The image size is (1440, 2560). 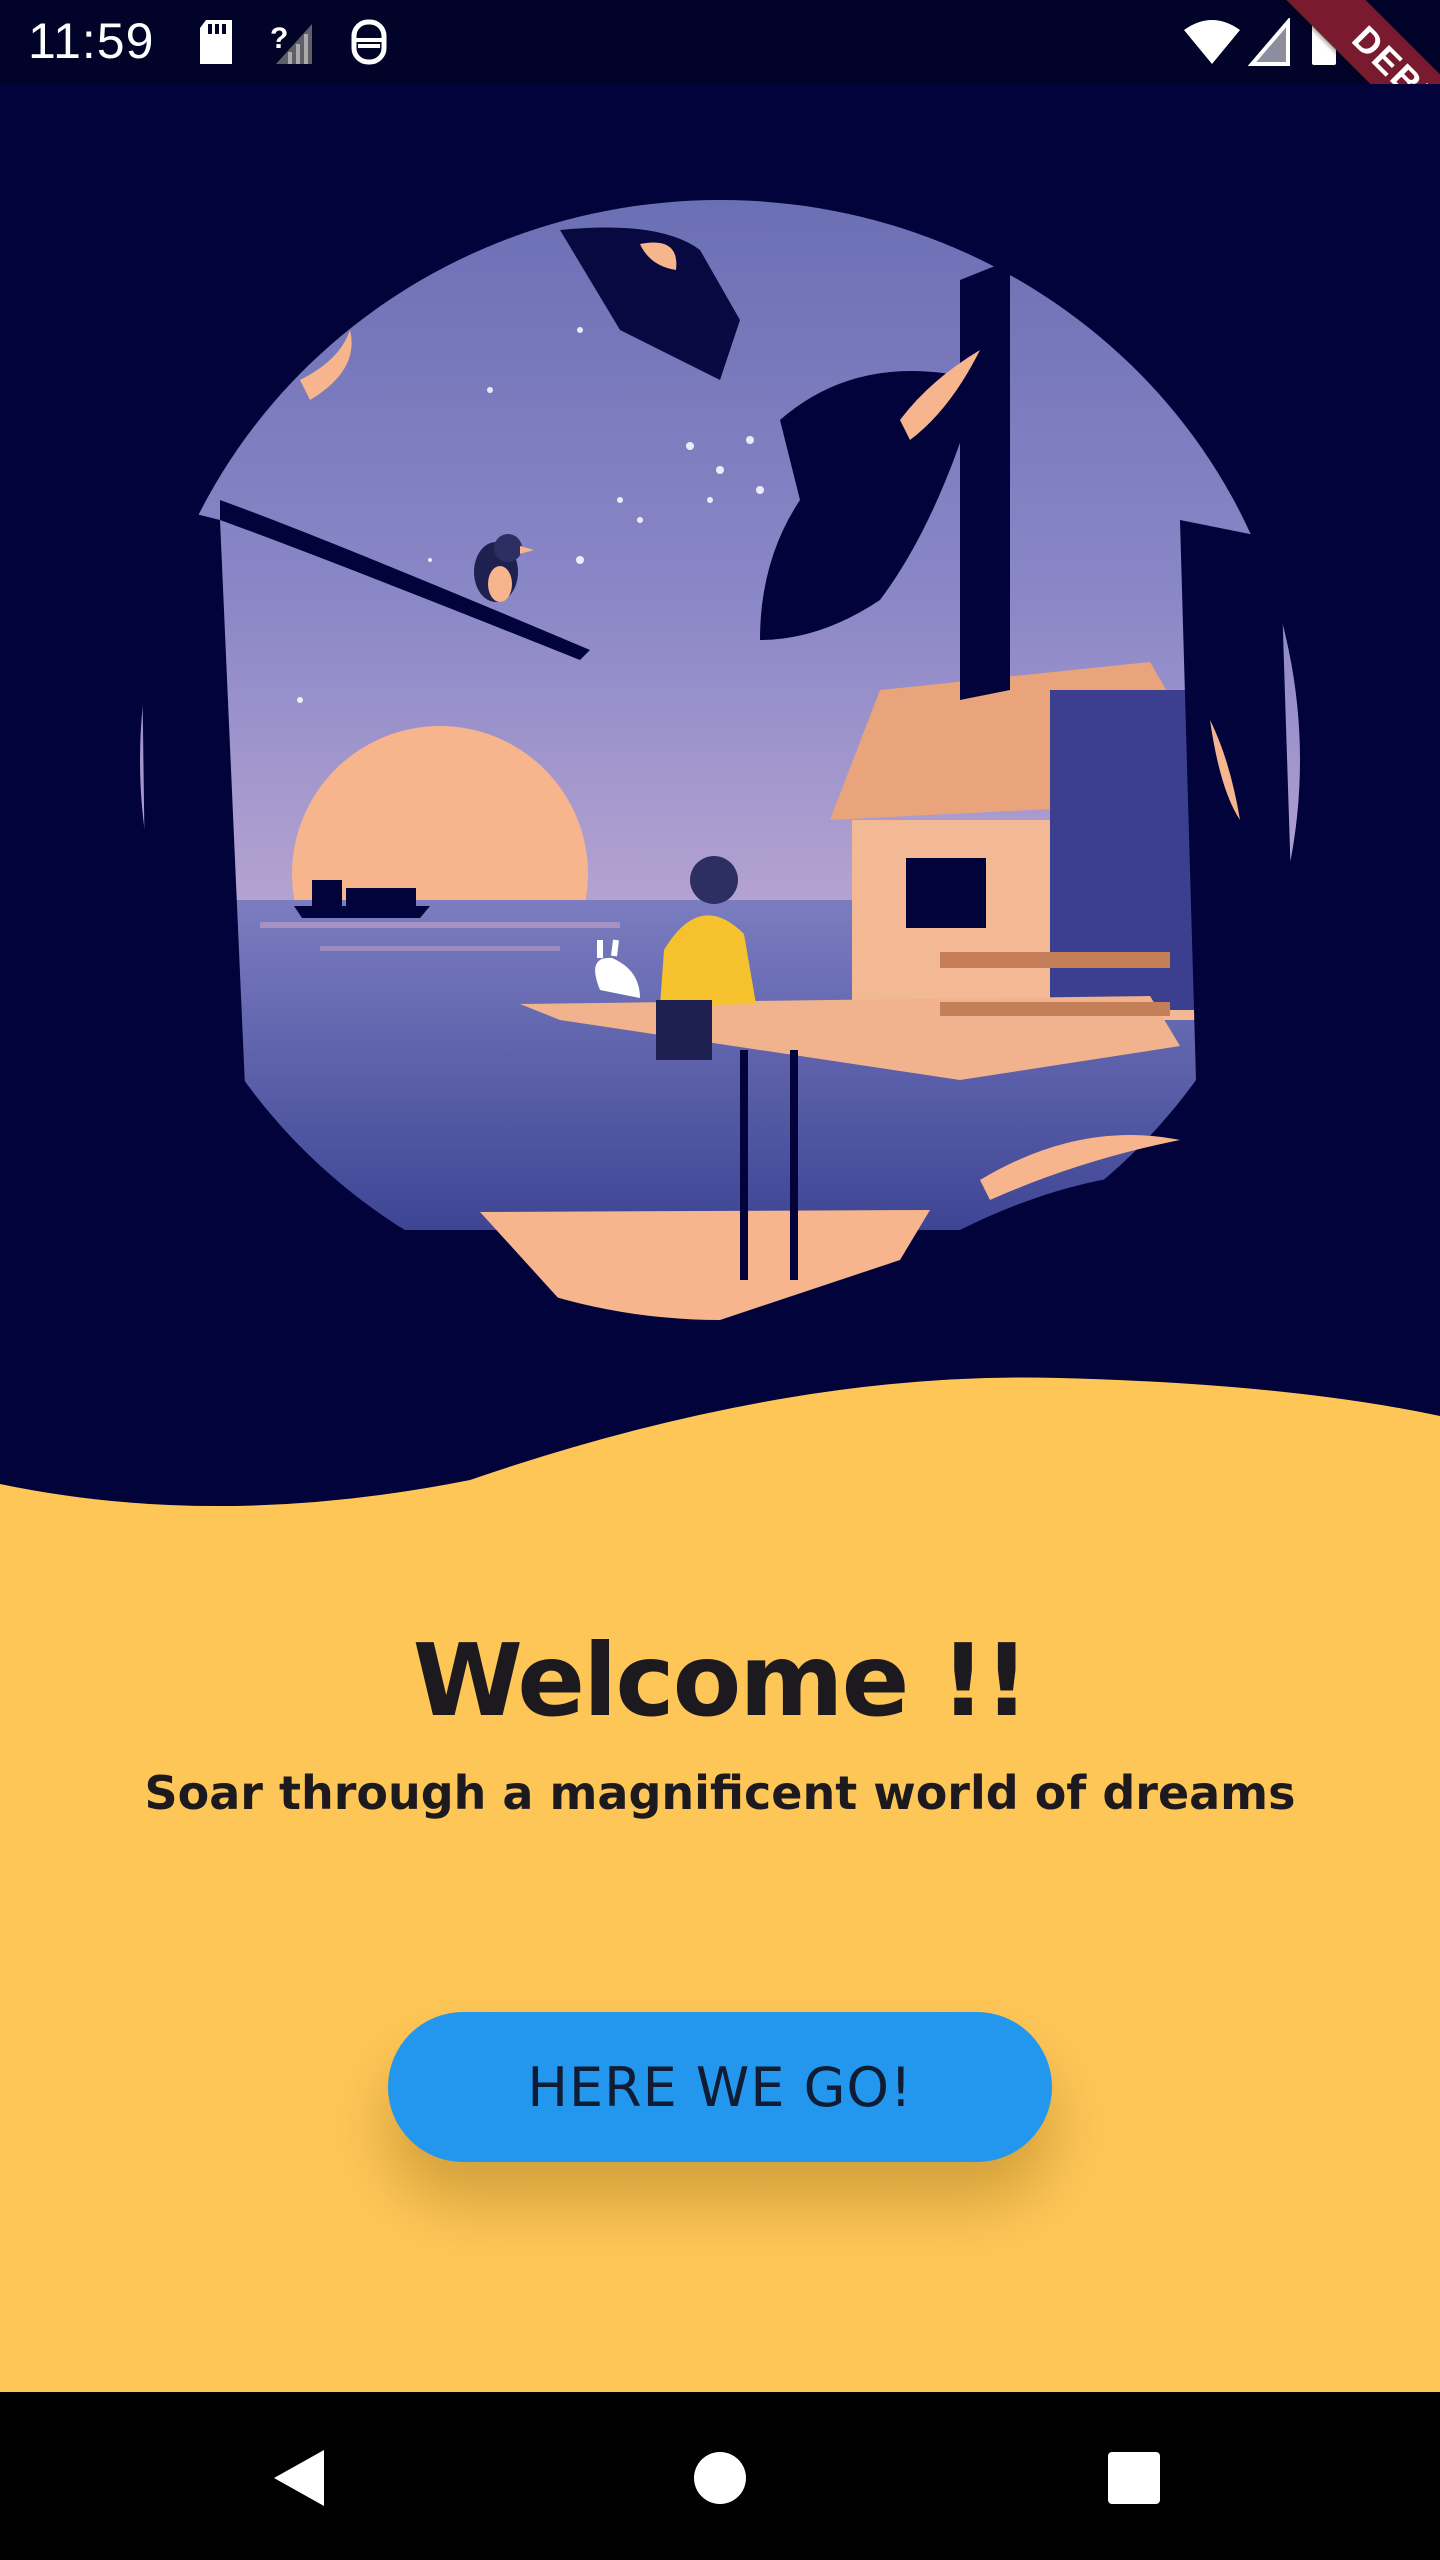 I want to click on navigation-bar, so click(x=720, y=2476).